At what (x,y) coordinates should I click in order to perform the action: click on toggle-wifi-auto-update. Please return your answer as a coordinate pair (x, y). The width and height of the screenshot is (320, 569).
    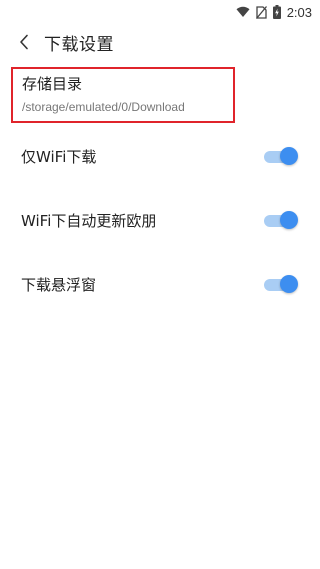
    Looking at the image, I should click on (281, 220).